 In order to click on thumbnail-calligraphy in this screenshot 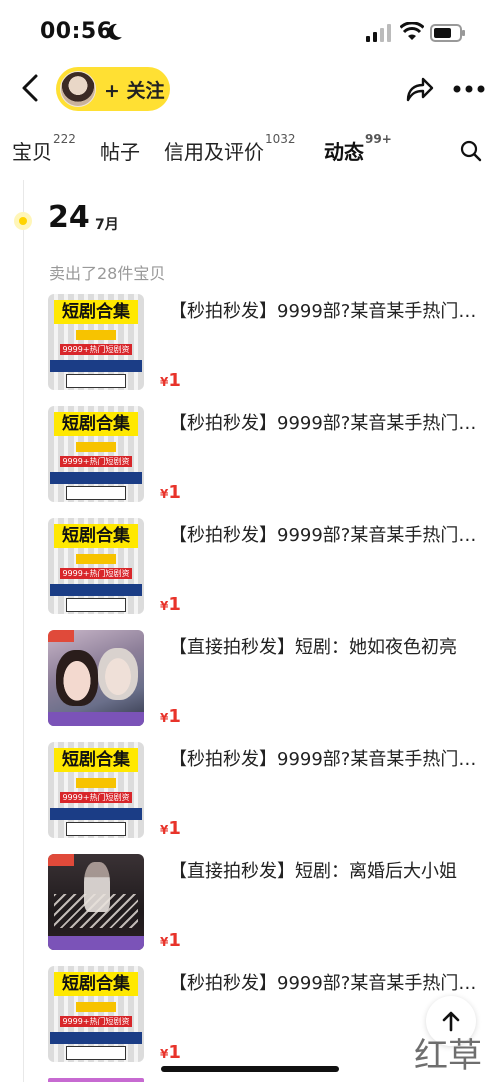, I will do `click(96, 911)`.